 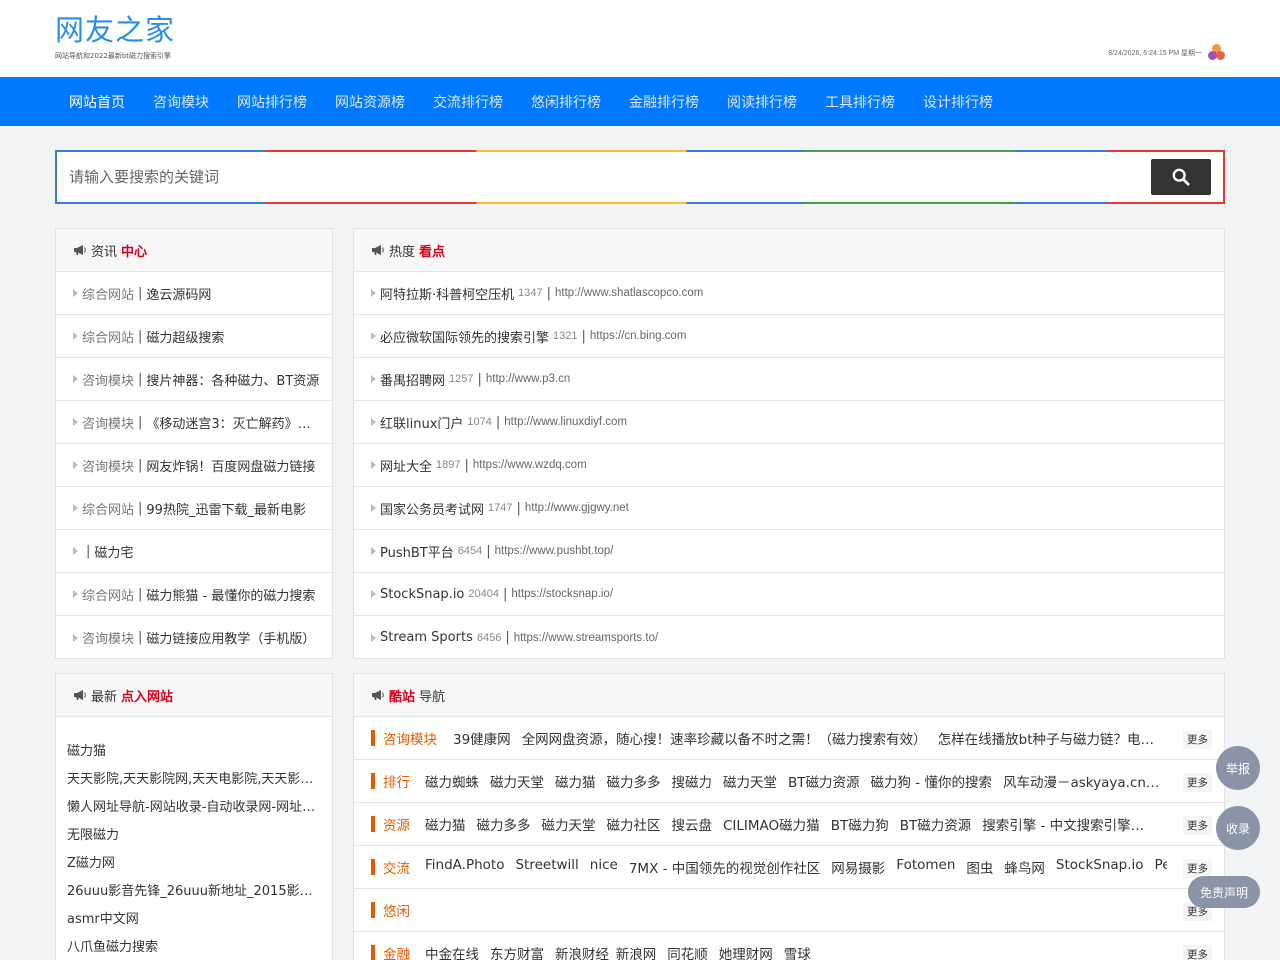 What do you see at coordinates (1100, 867) in the screenshot?
I see `cool-link: StockSnap.io` at bounding box center [1100, 867].